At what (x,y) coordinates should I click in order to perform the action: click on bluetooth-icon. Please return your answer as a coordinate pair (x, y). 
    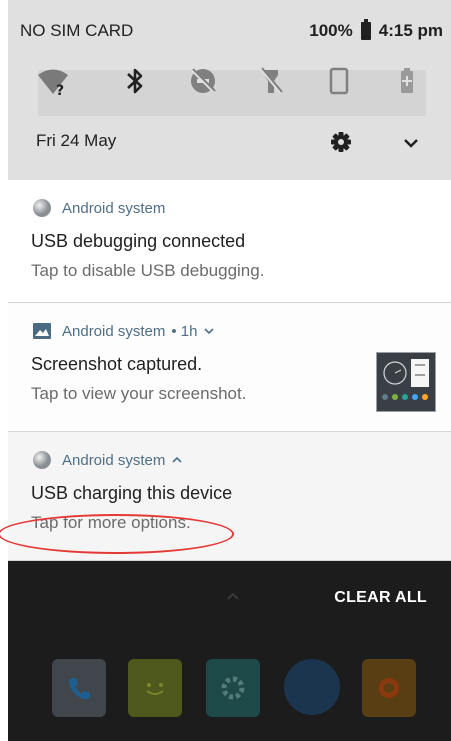
    Looking at the image, I should click on (135, 81).